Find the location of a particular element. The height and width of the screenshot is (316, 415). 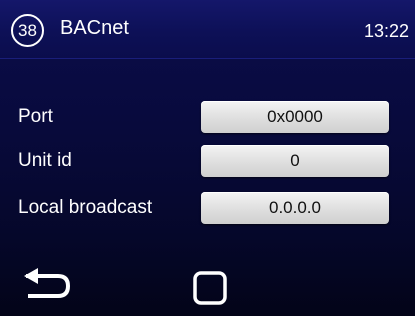

local-broadcast-label: Local broadcast is located at coordinates (85, 207).